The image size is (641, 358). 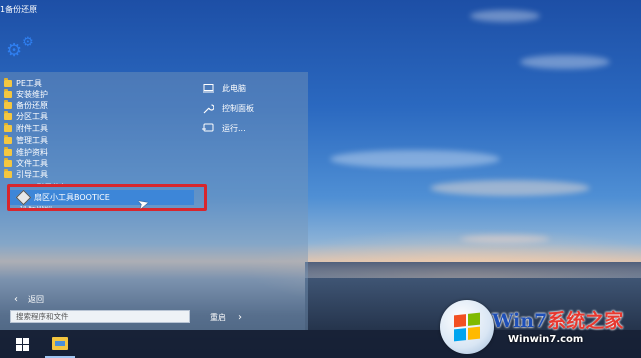 I want to click on folder-label: 安装维护, so click(x=32, y=94).